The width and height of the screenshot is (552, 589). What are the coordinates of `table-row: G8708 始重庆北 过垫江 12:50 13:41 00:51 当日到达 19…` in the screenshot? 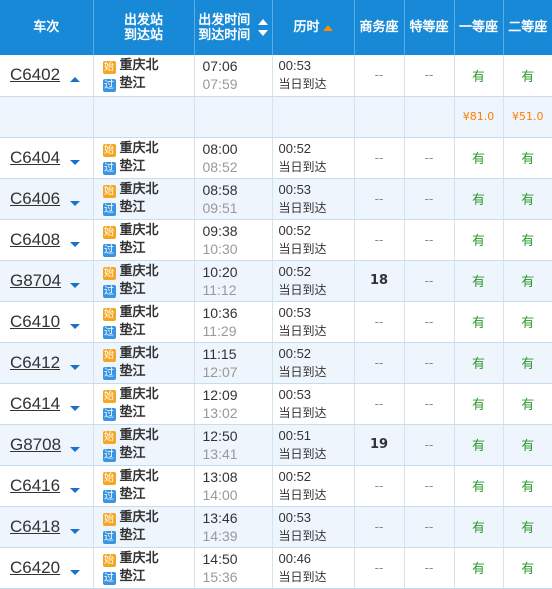 It's located at (276, 445).